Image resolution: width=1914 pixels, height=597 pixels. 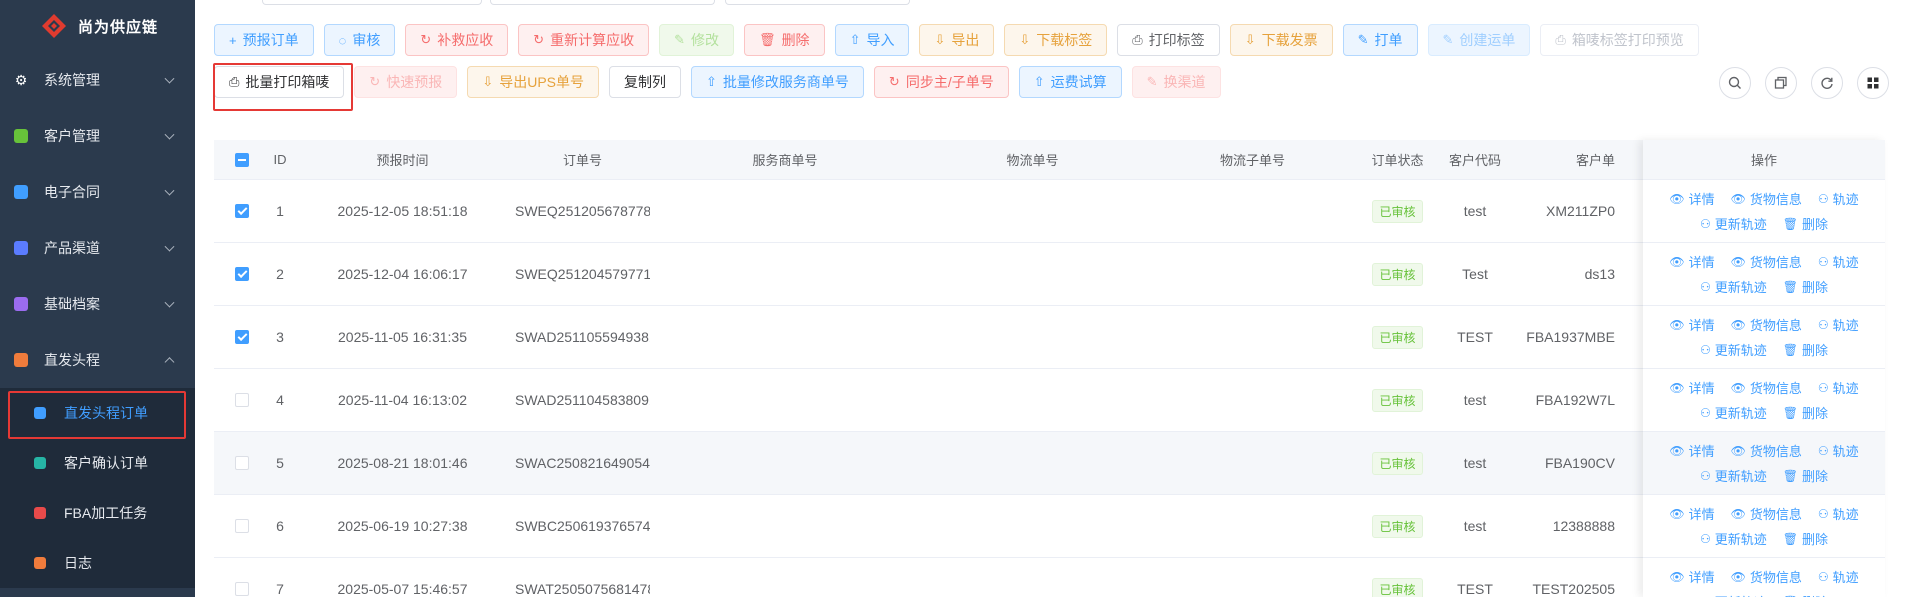 I want to click on toolbar-button-row1-7: ⇩ 导出, so click(x=957, y=40).